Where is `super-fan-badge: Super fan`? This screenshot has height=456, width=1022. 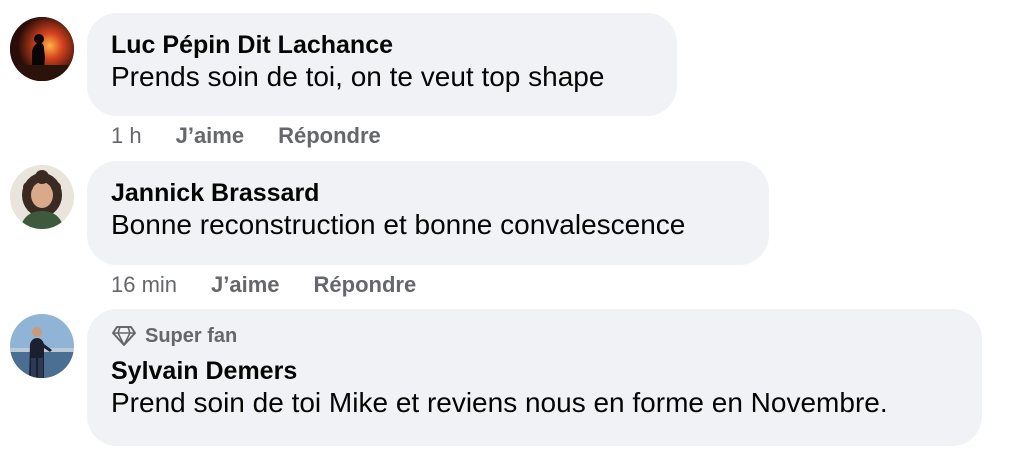
super-fan-badge: Super fan is located at coordinates (534, 336).